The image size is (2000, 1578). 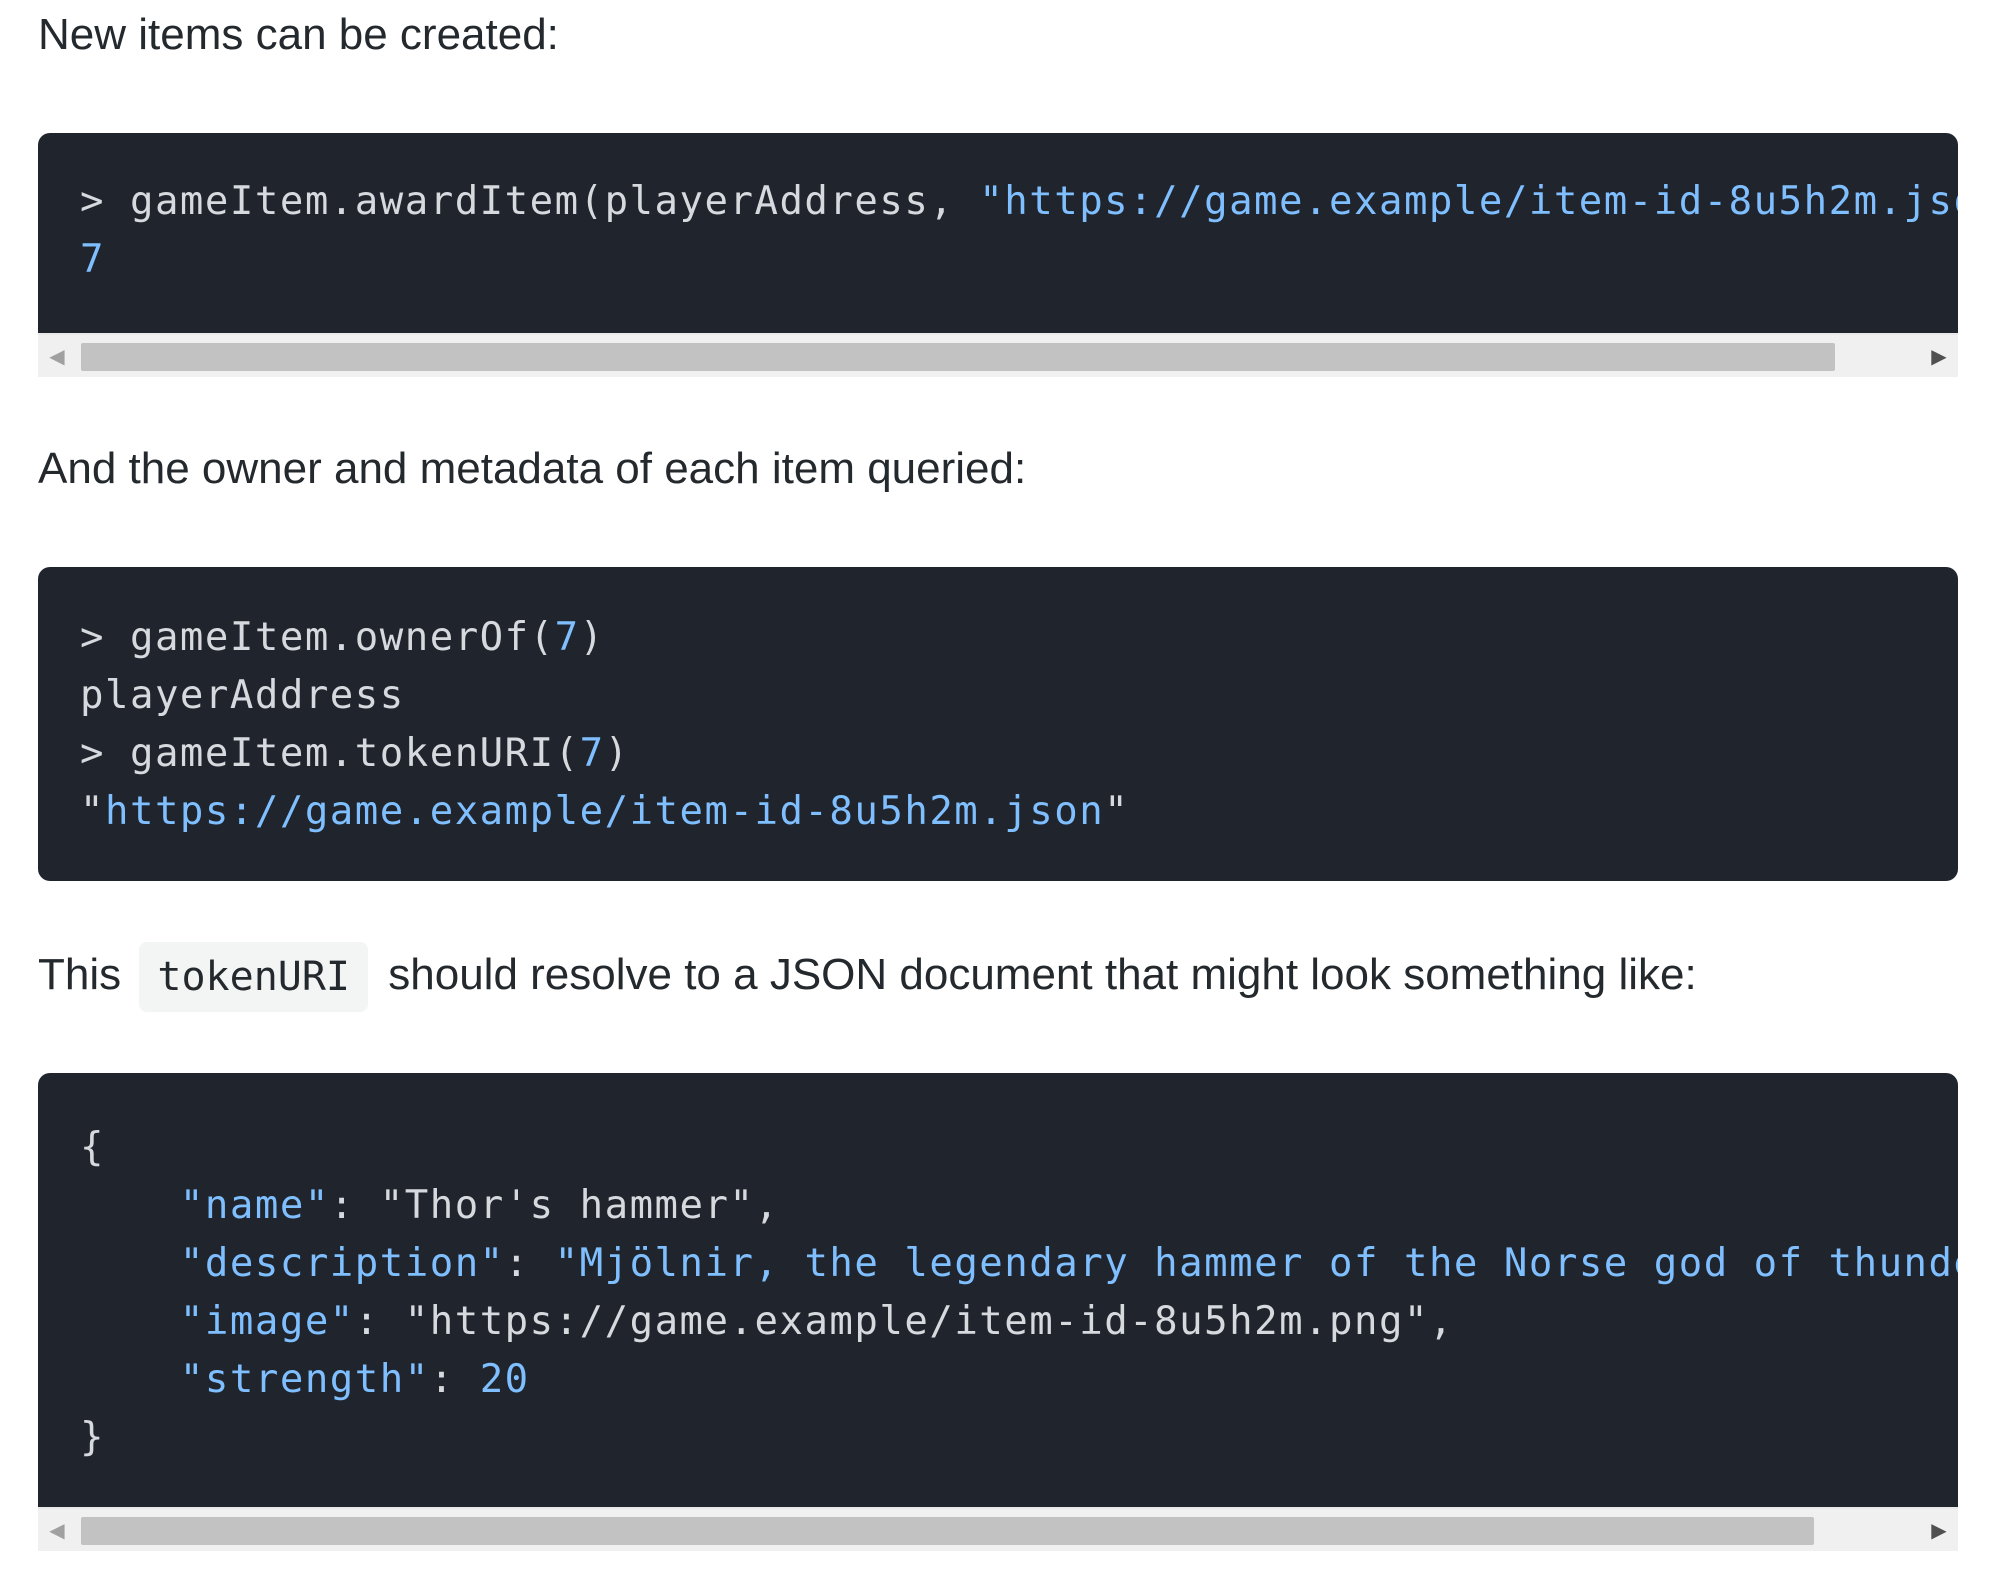 What do you see at coordinates (1019, 1438) in the screenshot?
I see `code-line: }` at bounding box center [1019, 1438].